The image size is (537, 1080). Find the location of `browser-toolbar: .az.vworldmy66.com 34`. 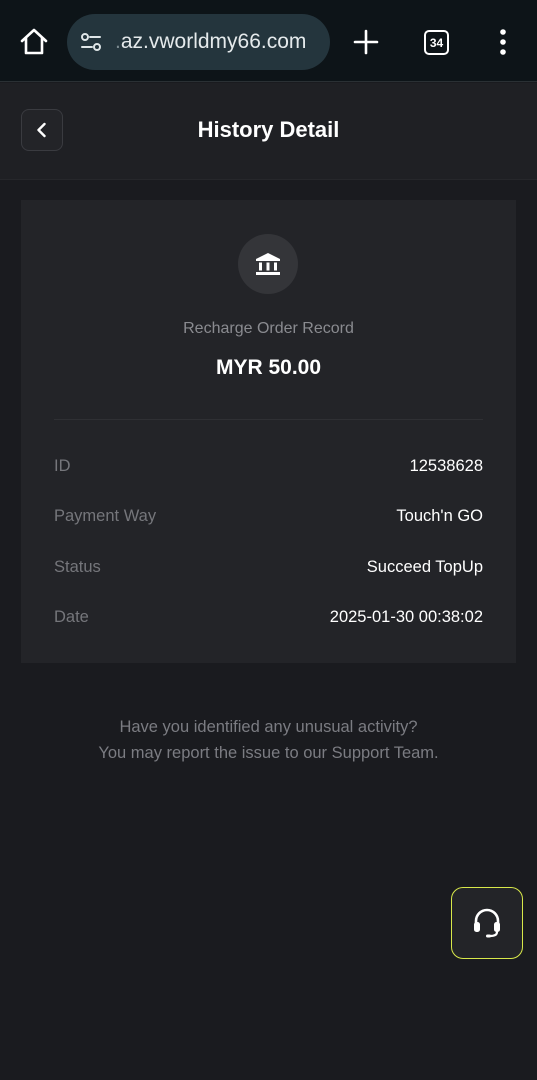

browser-toolbar: .az.vworldmy66.com 34 is located at coordinates (268, 41).